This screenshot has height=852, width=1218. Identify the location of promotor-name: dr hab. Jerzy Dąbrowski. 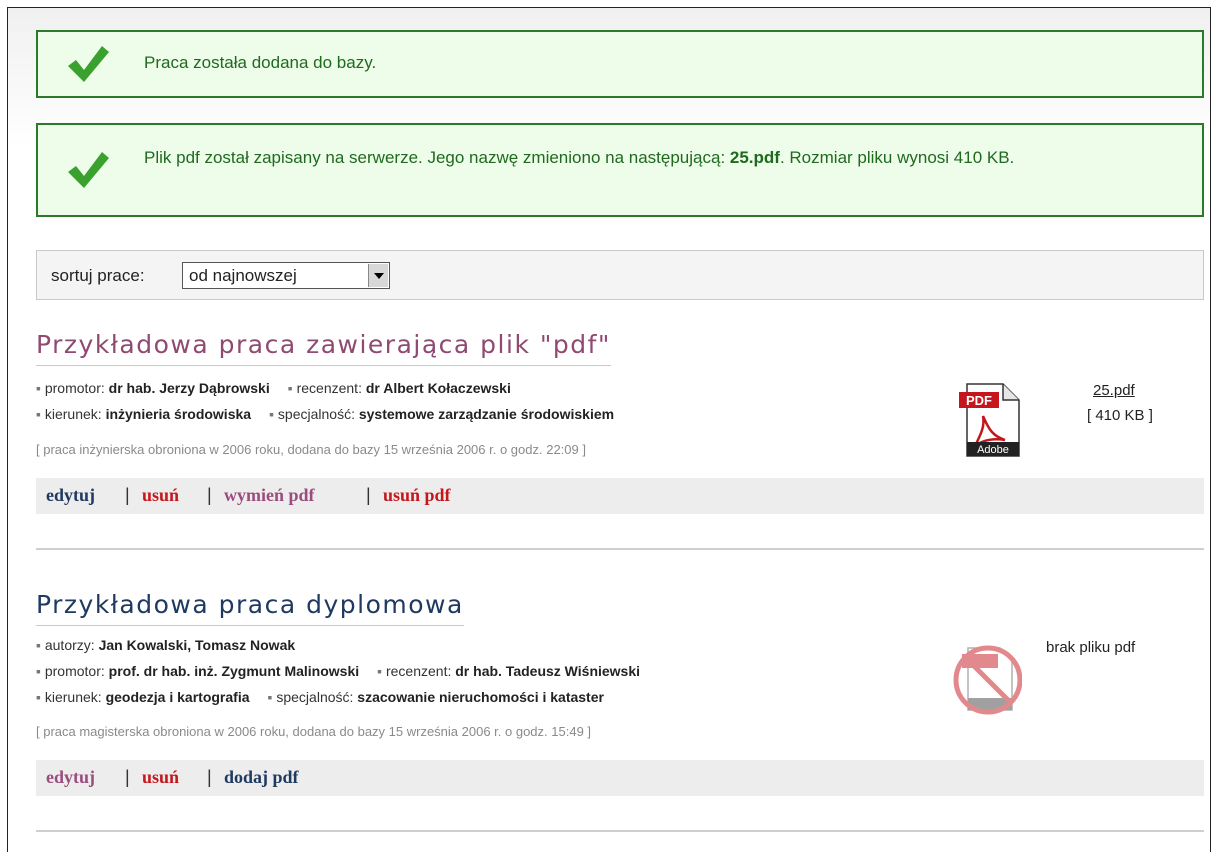
(189, 388).